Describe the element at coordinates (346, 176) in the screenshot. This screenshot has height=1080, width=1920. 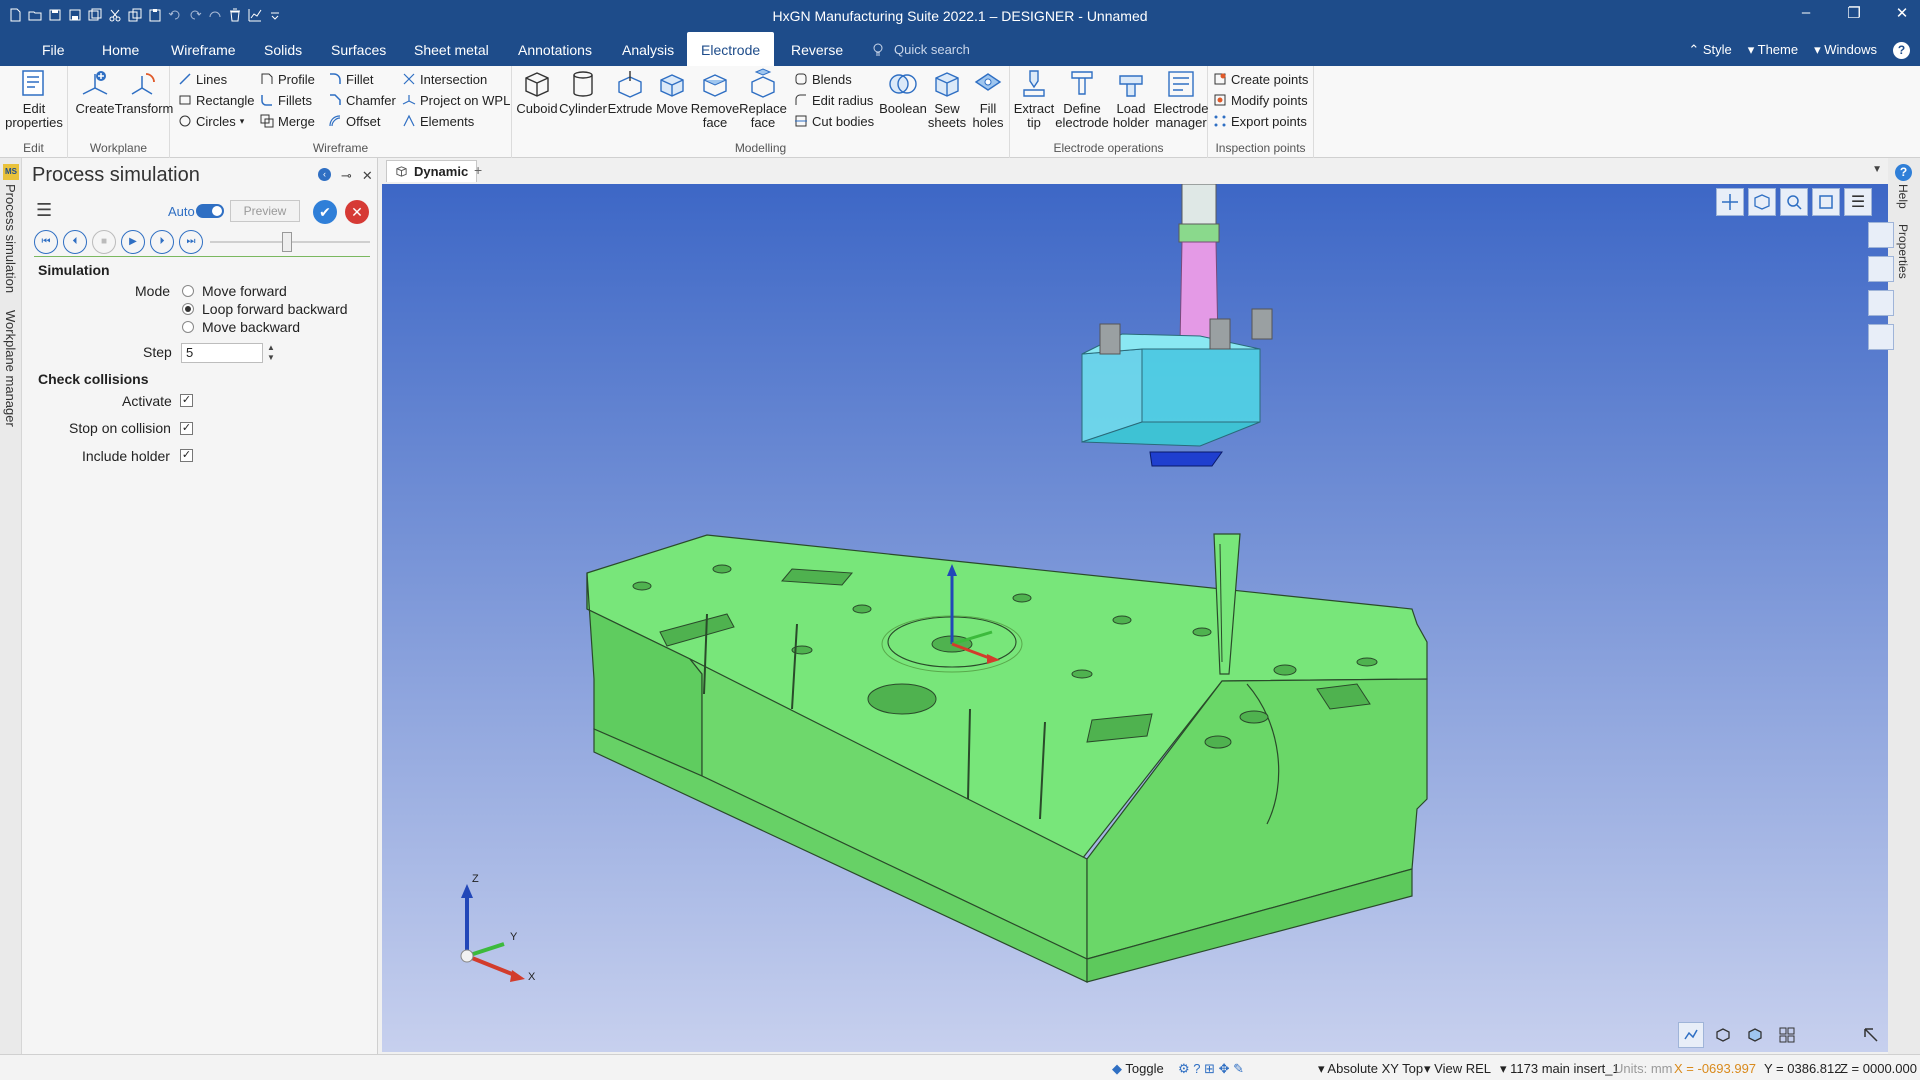
I see `pin-icon: ⊸` at that location.